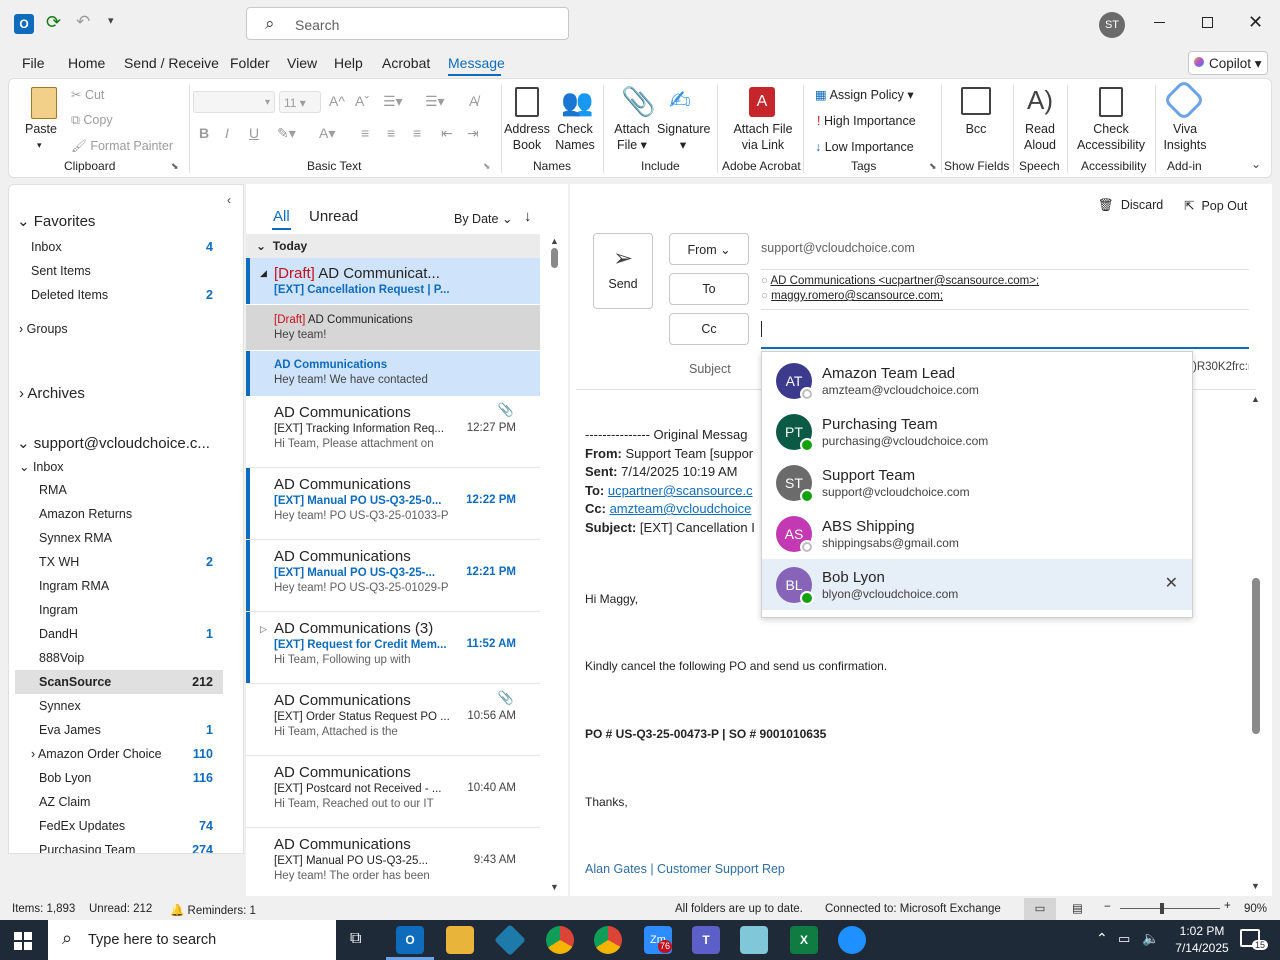 The image size is (1280, 960). Describe the element at coordinates (327, 133) in the screenshot. I see `font-color-icon: A▾` at that location.